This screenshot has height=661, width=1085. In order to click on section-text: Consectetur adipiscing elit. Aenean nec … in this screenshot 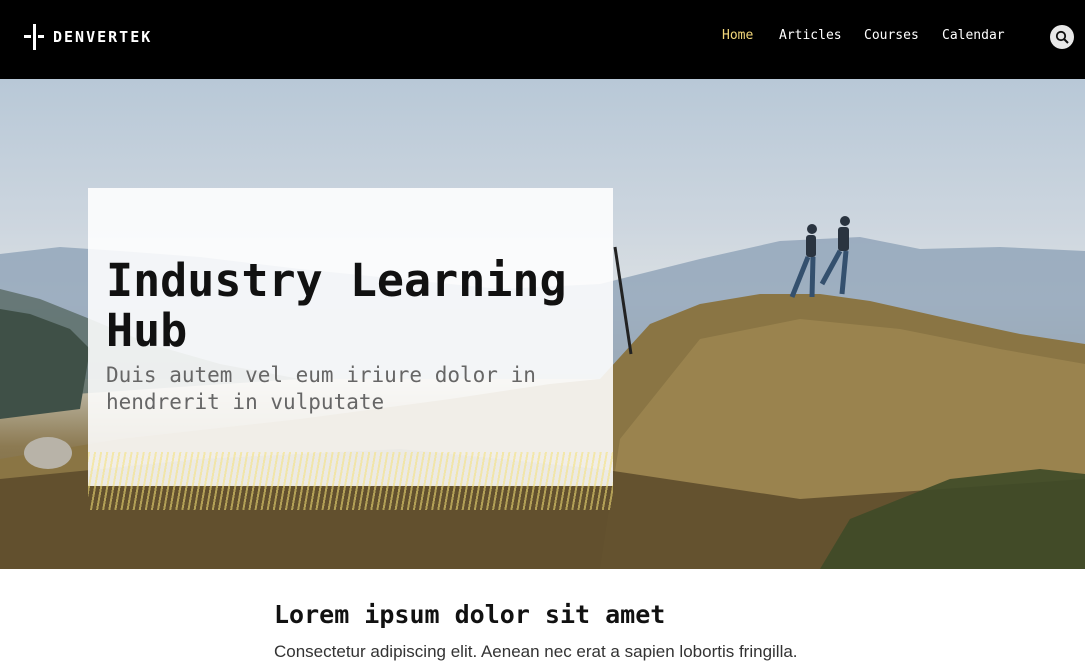, I will do `click(536, 651)`.